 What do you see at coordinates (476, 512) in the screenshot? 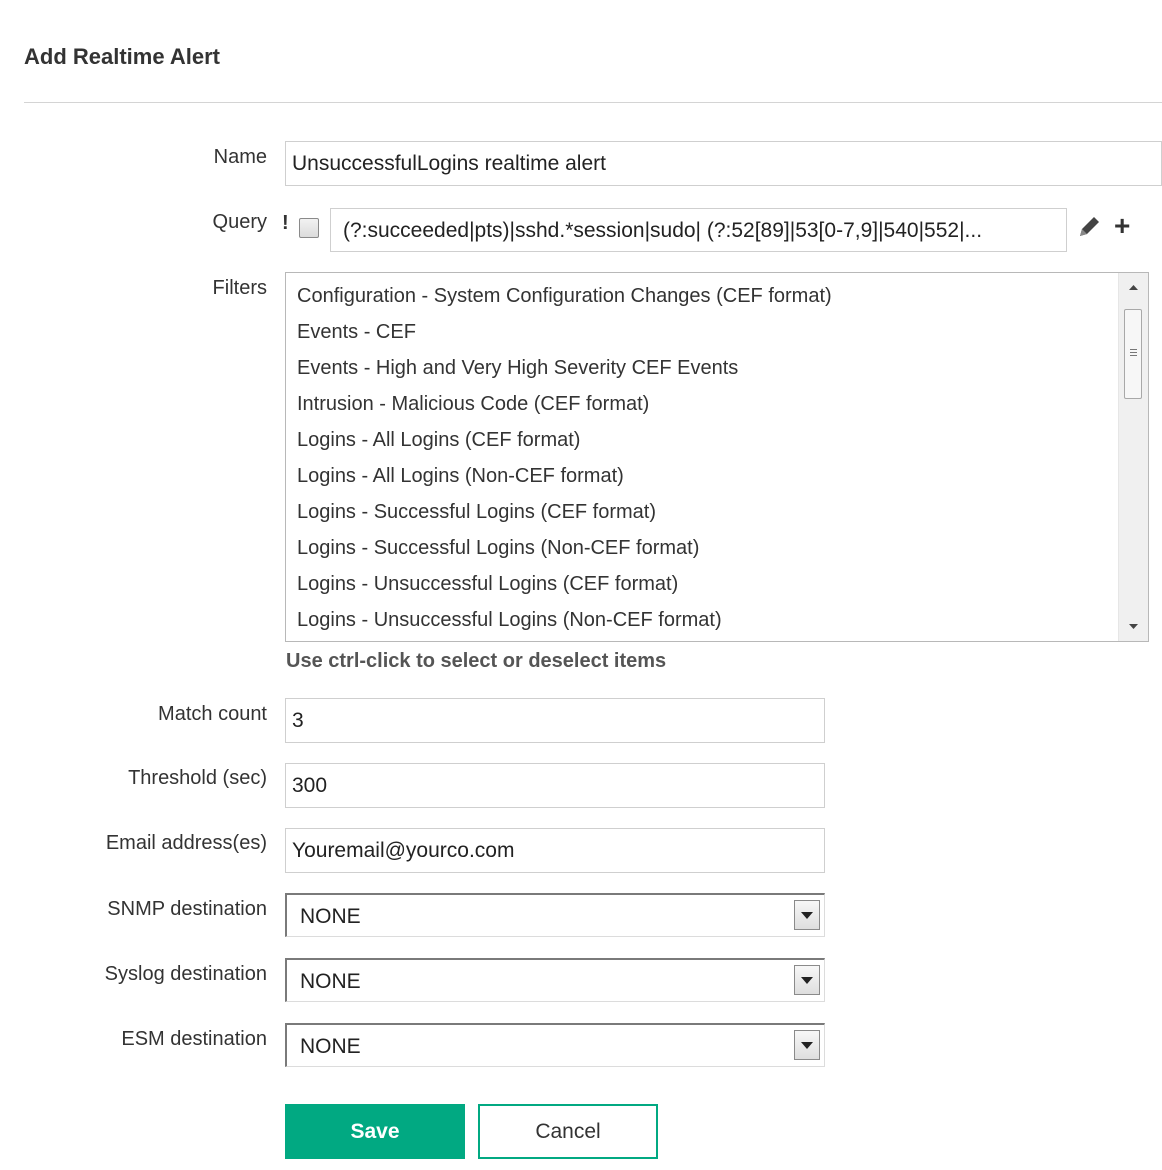
I see `list-item: Logins - Successful Logins (CEF format)` at bounding box center [476, 512].